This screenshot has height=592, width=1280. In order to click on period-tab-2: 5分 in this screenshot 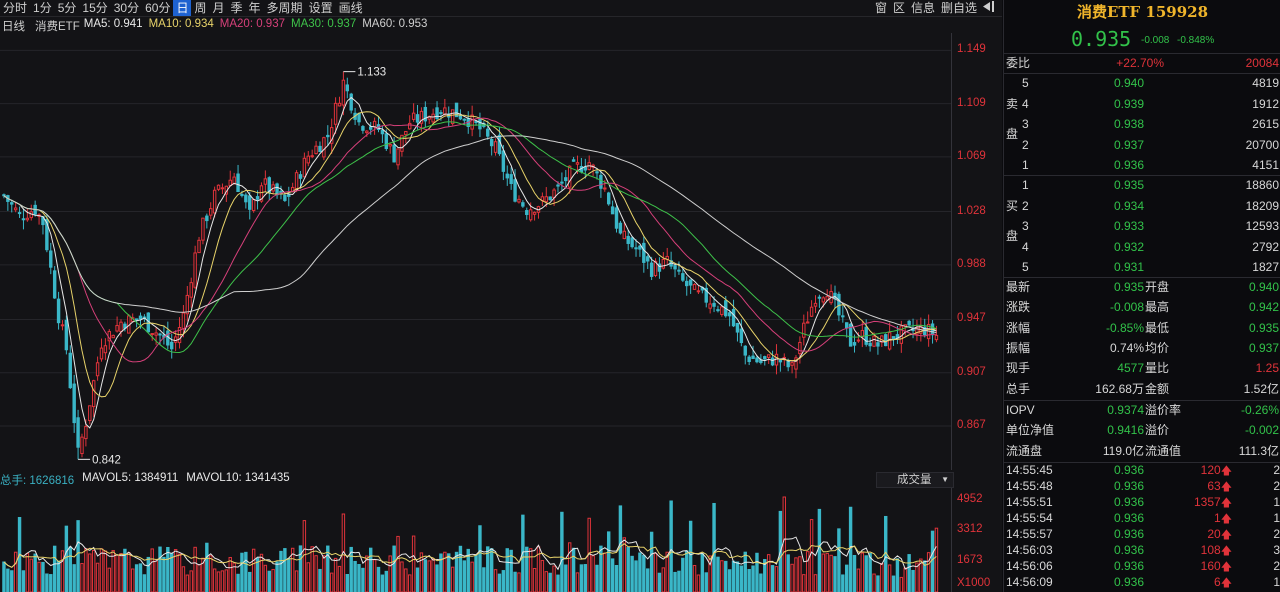, I will do `click(67, 8)`.